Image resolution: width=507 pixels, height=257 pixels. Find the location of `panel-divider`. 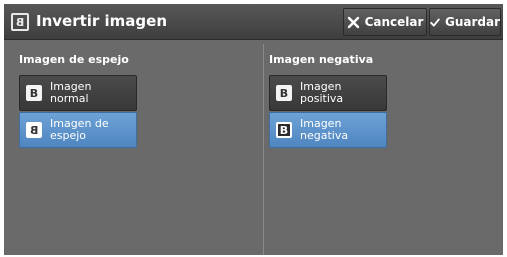

panel-divider is located at coordinates (263, 149).